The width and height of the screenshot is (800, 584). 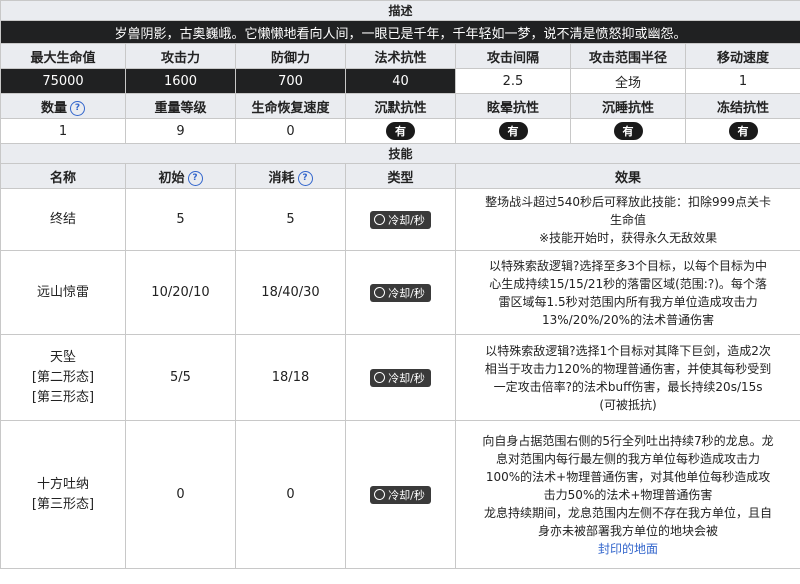 I want to click on skill-name-line: [第二形态], so click(x=63, y=377).